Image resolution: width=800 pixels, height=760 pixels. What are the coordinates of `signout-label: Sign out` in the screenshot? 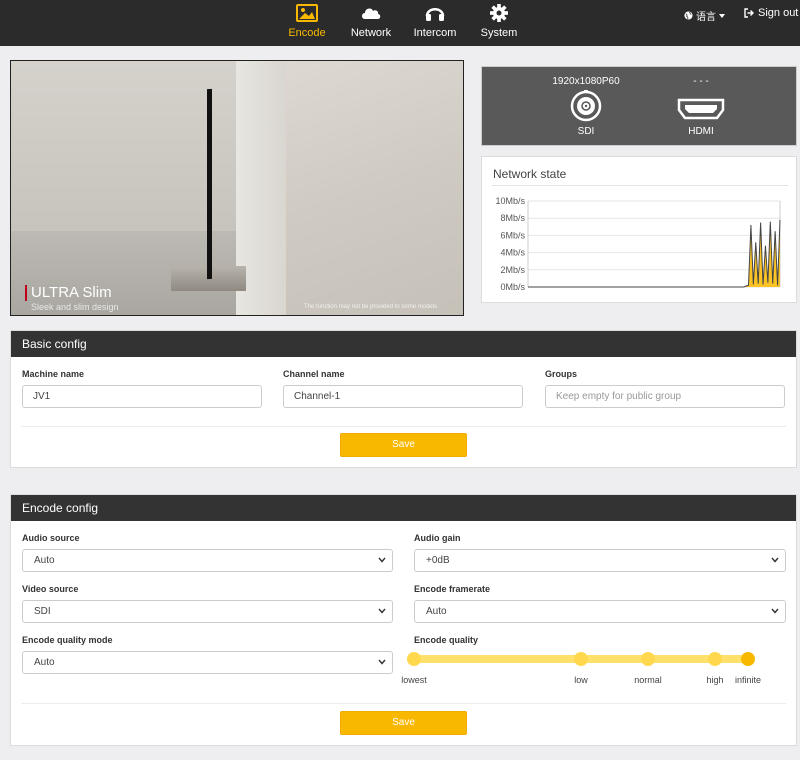 It's located at (778, 13).